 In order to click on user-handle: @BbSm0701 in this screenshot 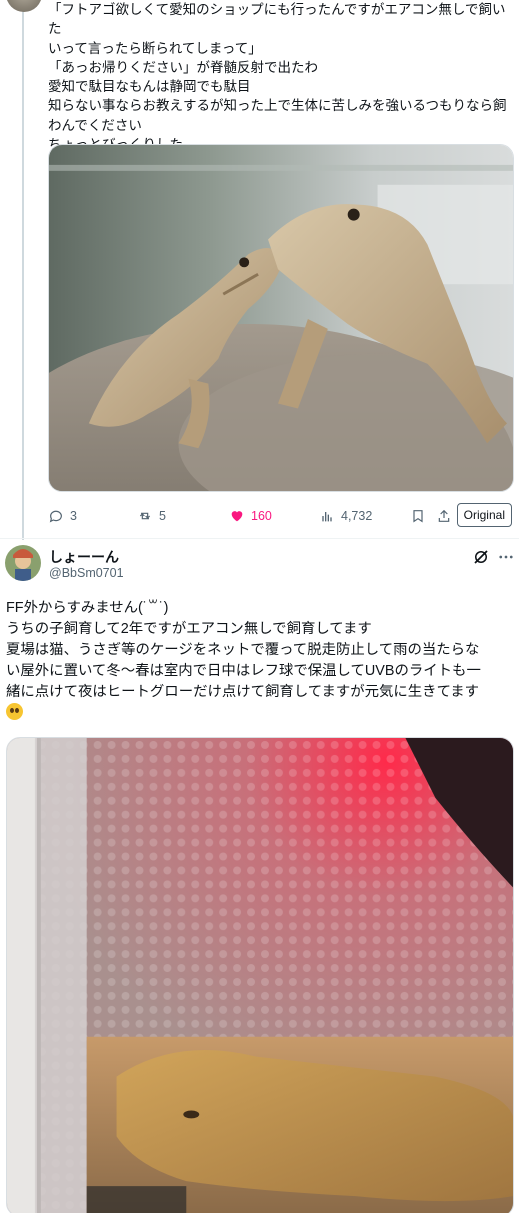, I will do `click(86, 573)`.